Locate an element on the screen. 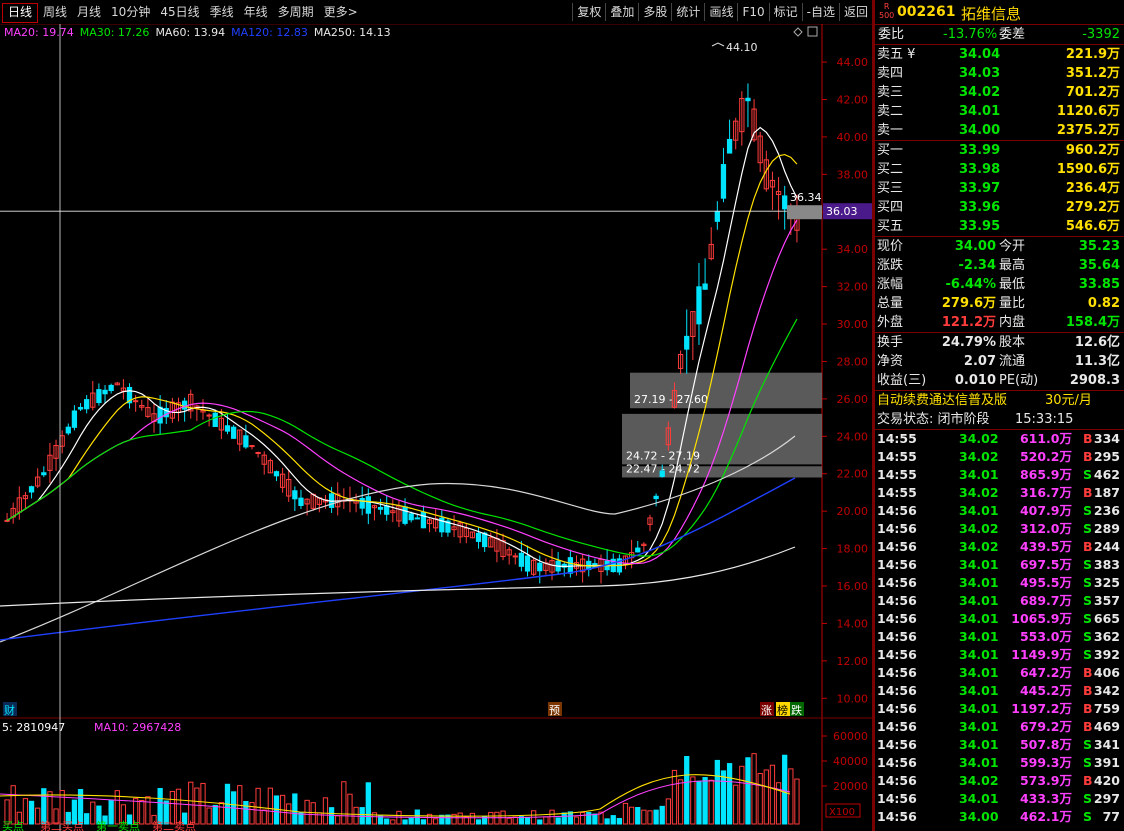 The image size is (1124, 831). period-tab-4: 45日线 is located at coordinates (179, 12).